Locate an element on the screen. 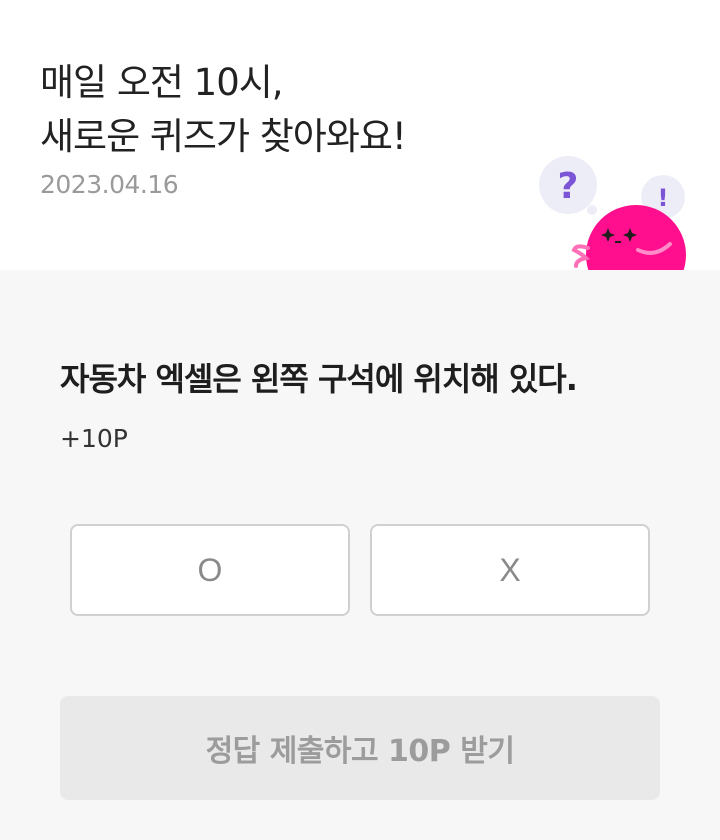 The width and height of the screenshot is (720, 840). page-title: 매일 오전 10시, 새로운 퀴즈가 찾아와요! is located at coordinates (223, 110).